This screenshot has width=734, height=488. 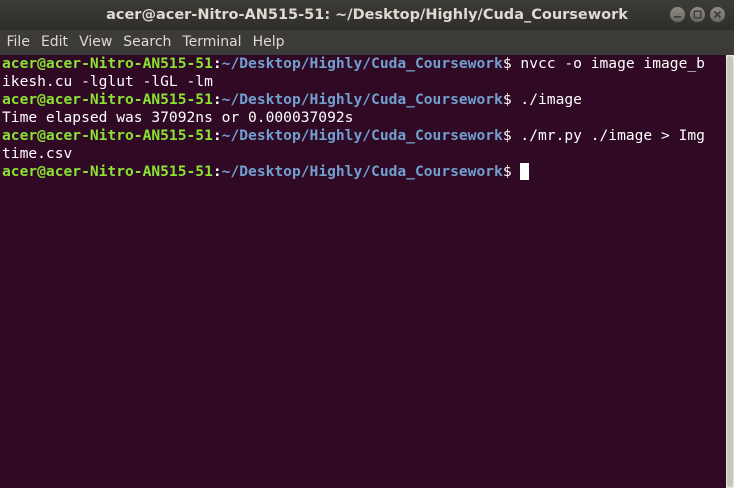 I want to click on minimize-button, so click(x=677, y=14).